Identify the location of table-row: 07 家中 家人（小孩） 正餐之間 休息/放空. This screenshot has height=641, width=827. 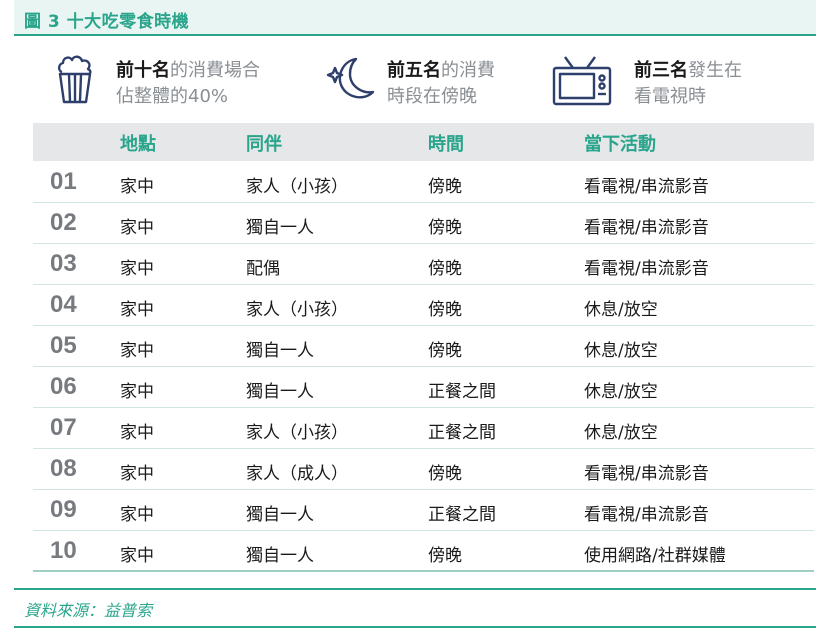
(423, 428).